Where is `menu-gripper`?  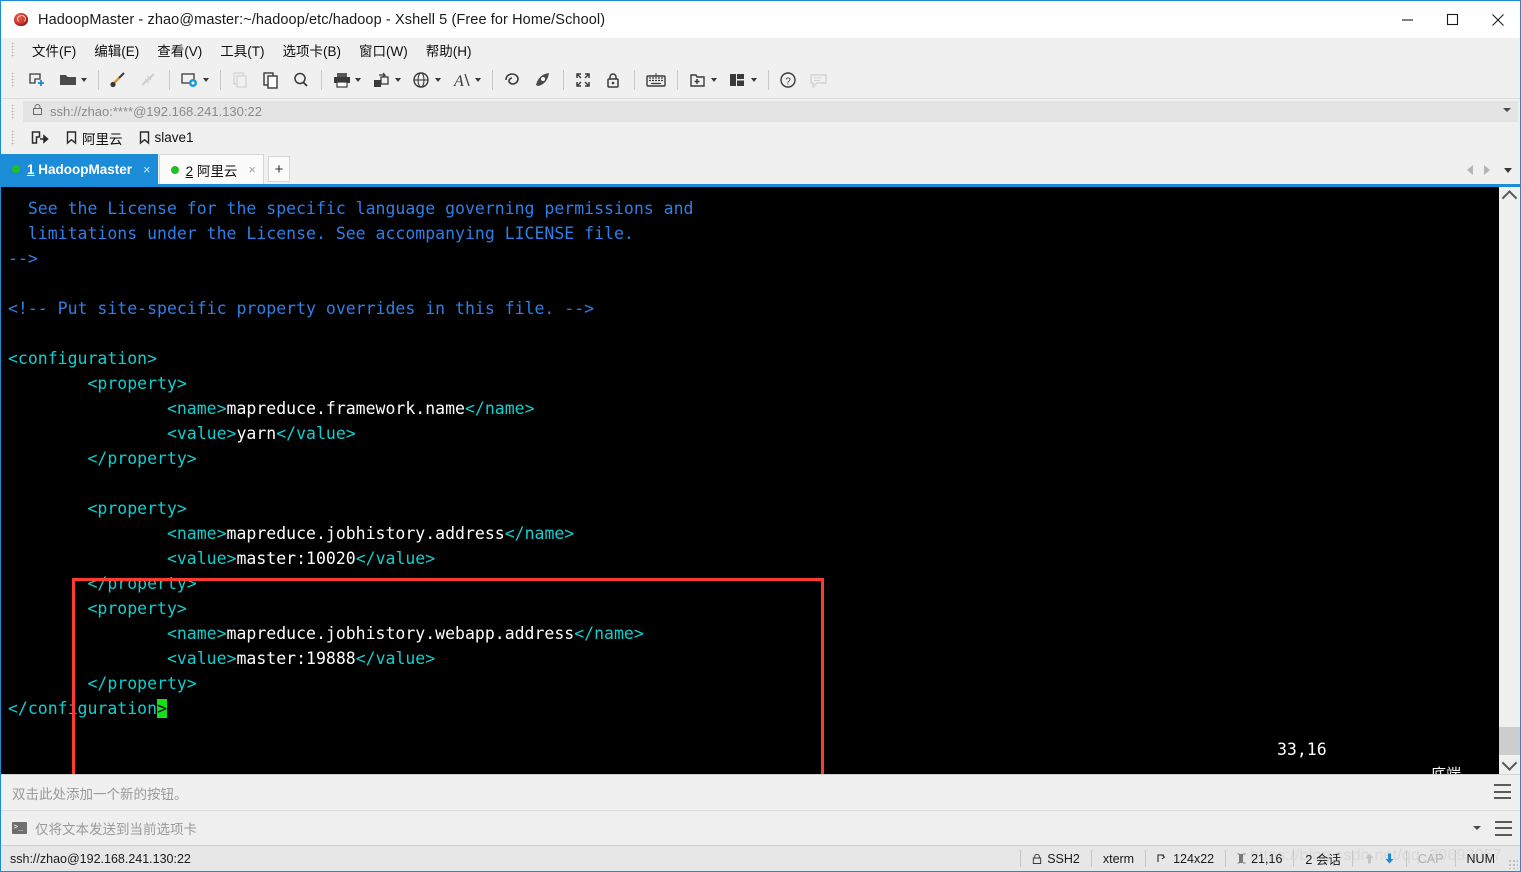
menu-gripper is located at coordinates (13, 50).